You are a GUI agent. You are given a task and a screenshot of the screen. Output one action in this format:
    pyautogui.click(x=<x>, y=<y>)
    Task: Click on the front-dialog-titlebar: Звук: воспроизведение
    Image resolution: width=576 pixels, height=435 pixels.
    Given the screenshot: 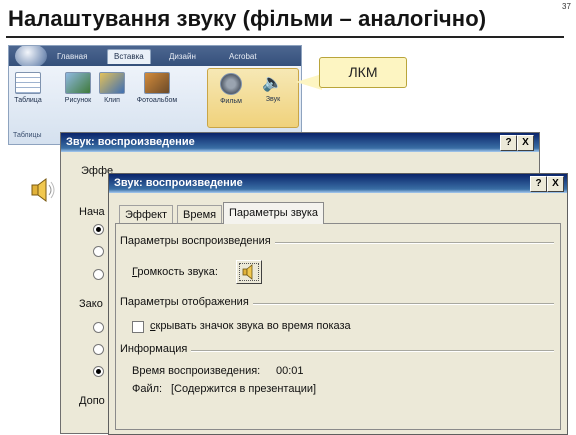 What is the action you would take?
    pyautogui.click(x=338, y=183)
    